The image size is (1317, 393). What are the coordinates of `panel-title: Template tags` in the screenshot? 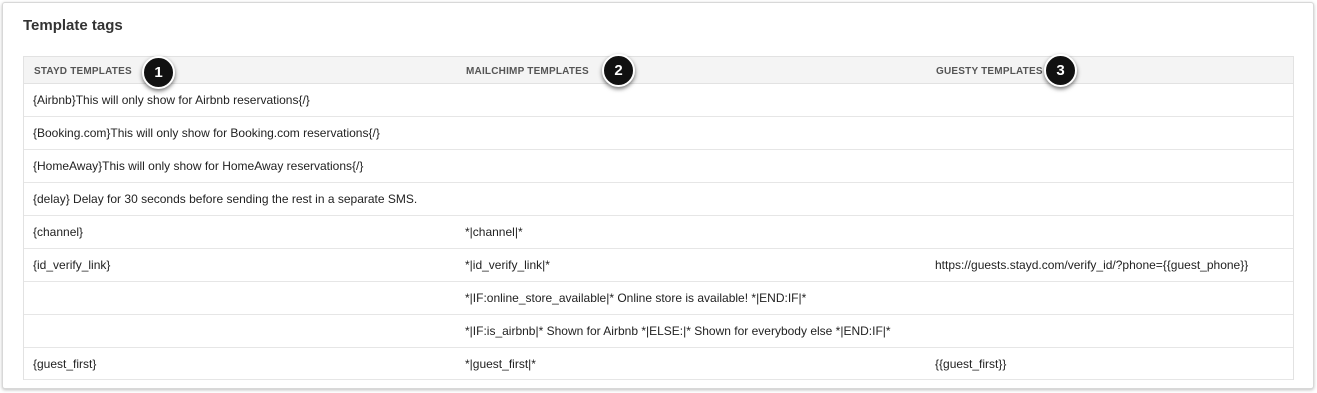 It's located at (73, 25).